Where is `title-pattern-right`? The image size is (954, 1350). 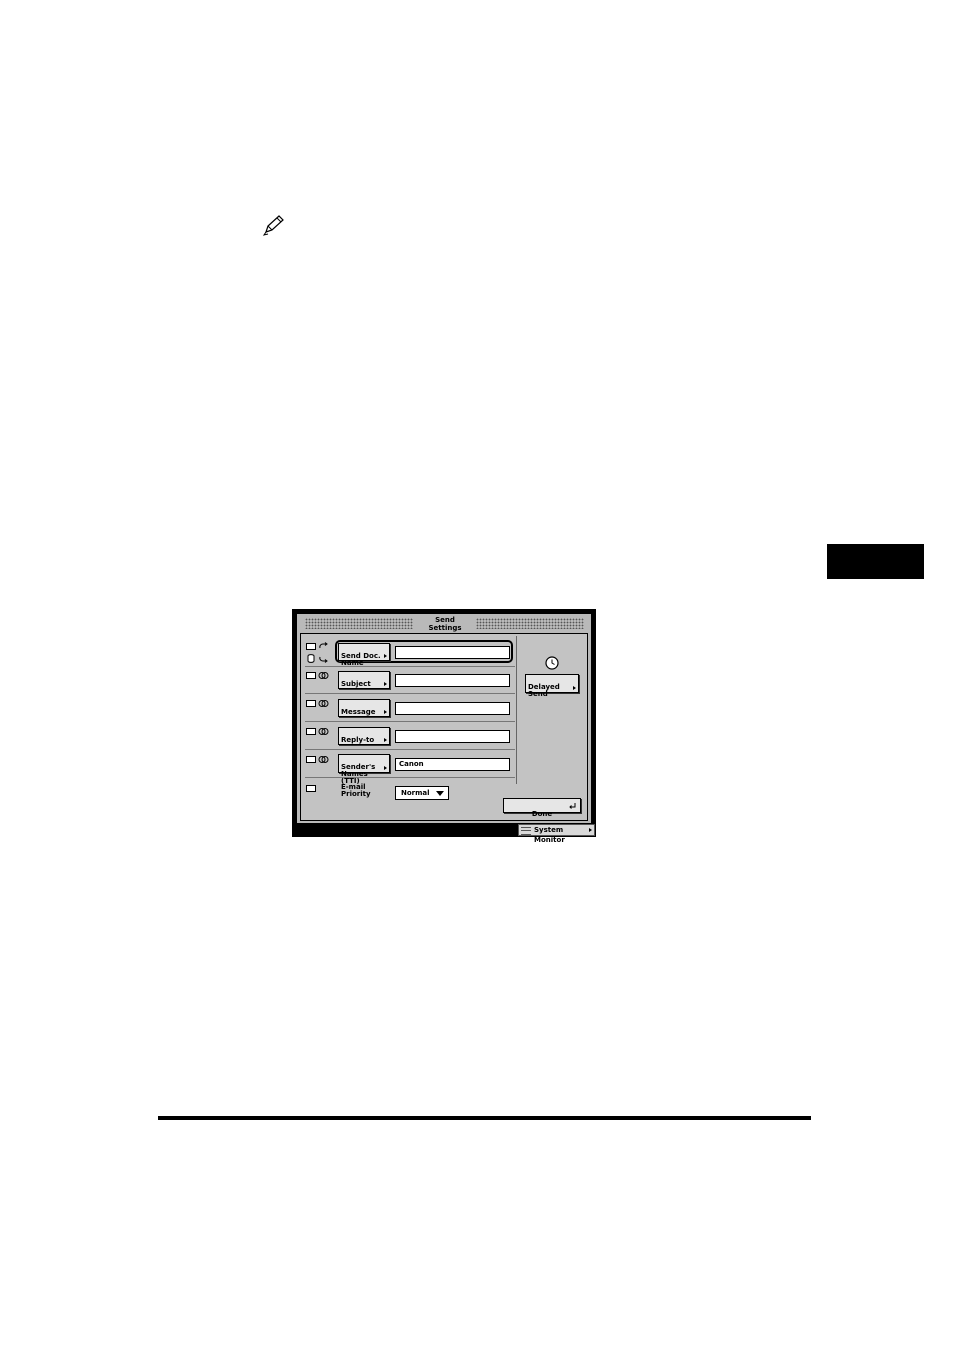 title-pattern-right is located at coordinates (530, 623).